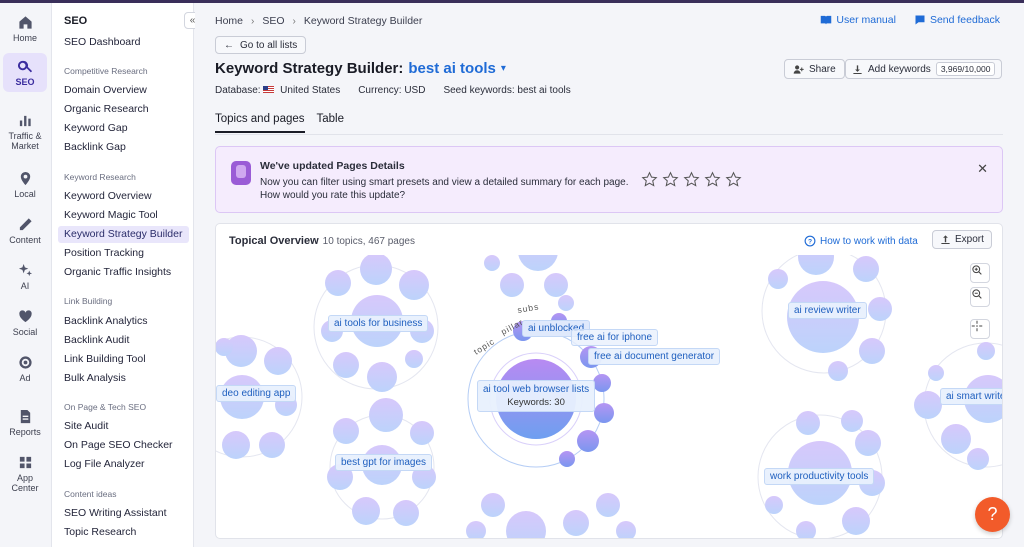 Image resolution: width=1024 pixels, height=547 pixels. I want to click on notice-illustration-icon, so click(241, 173).